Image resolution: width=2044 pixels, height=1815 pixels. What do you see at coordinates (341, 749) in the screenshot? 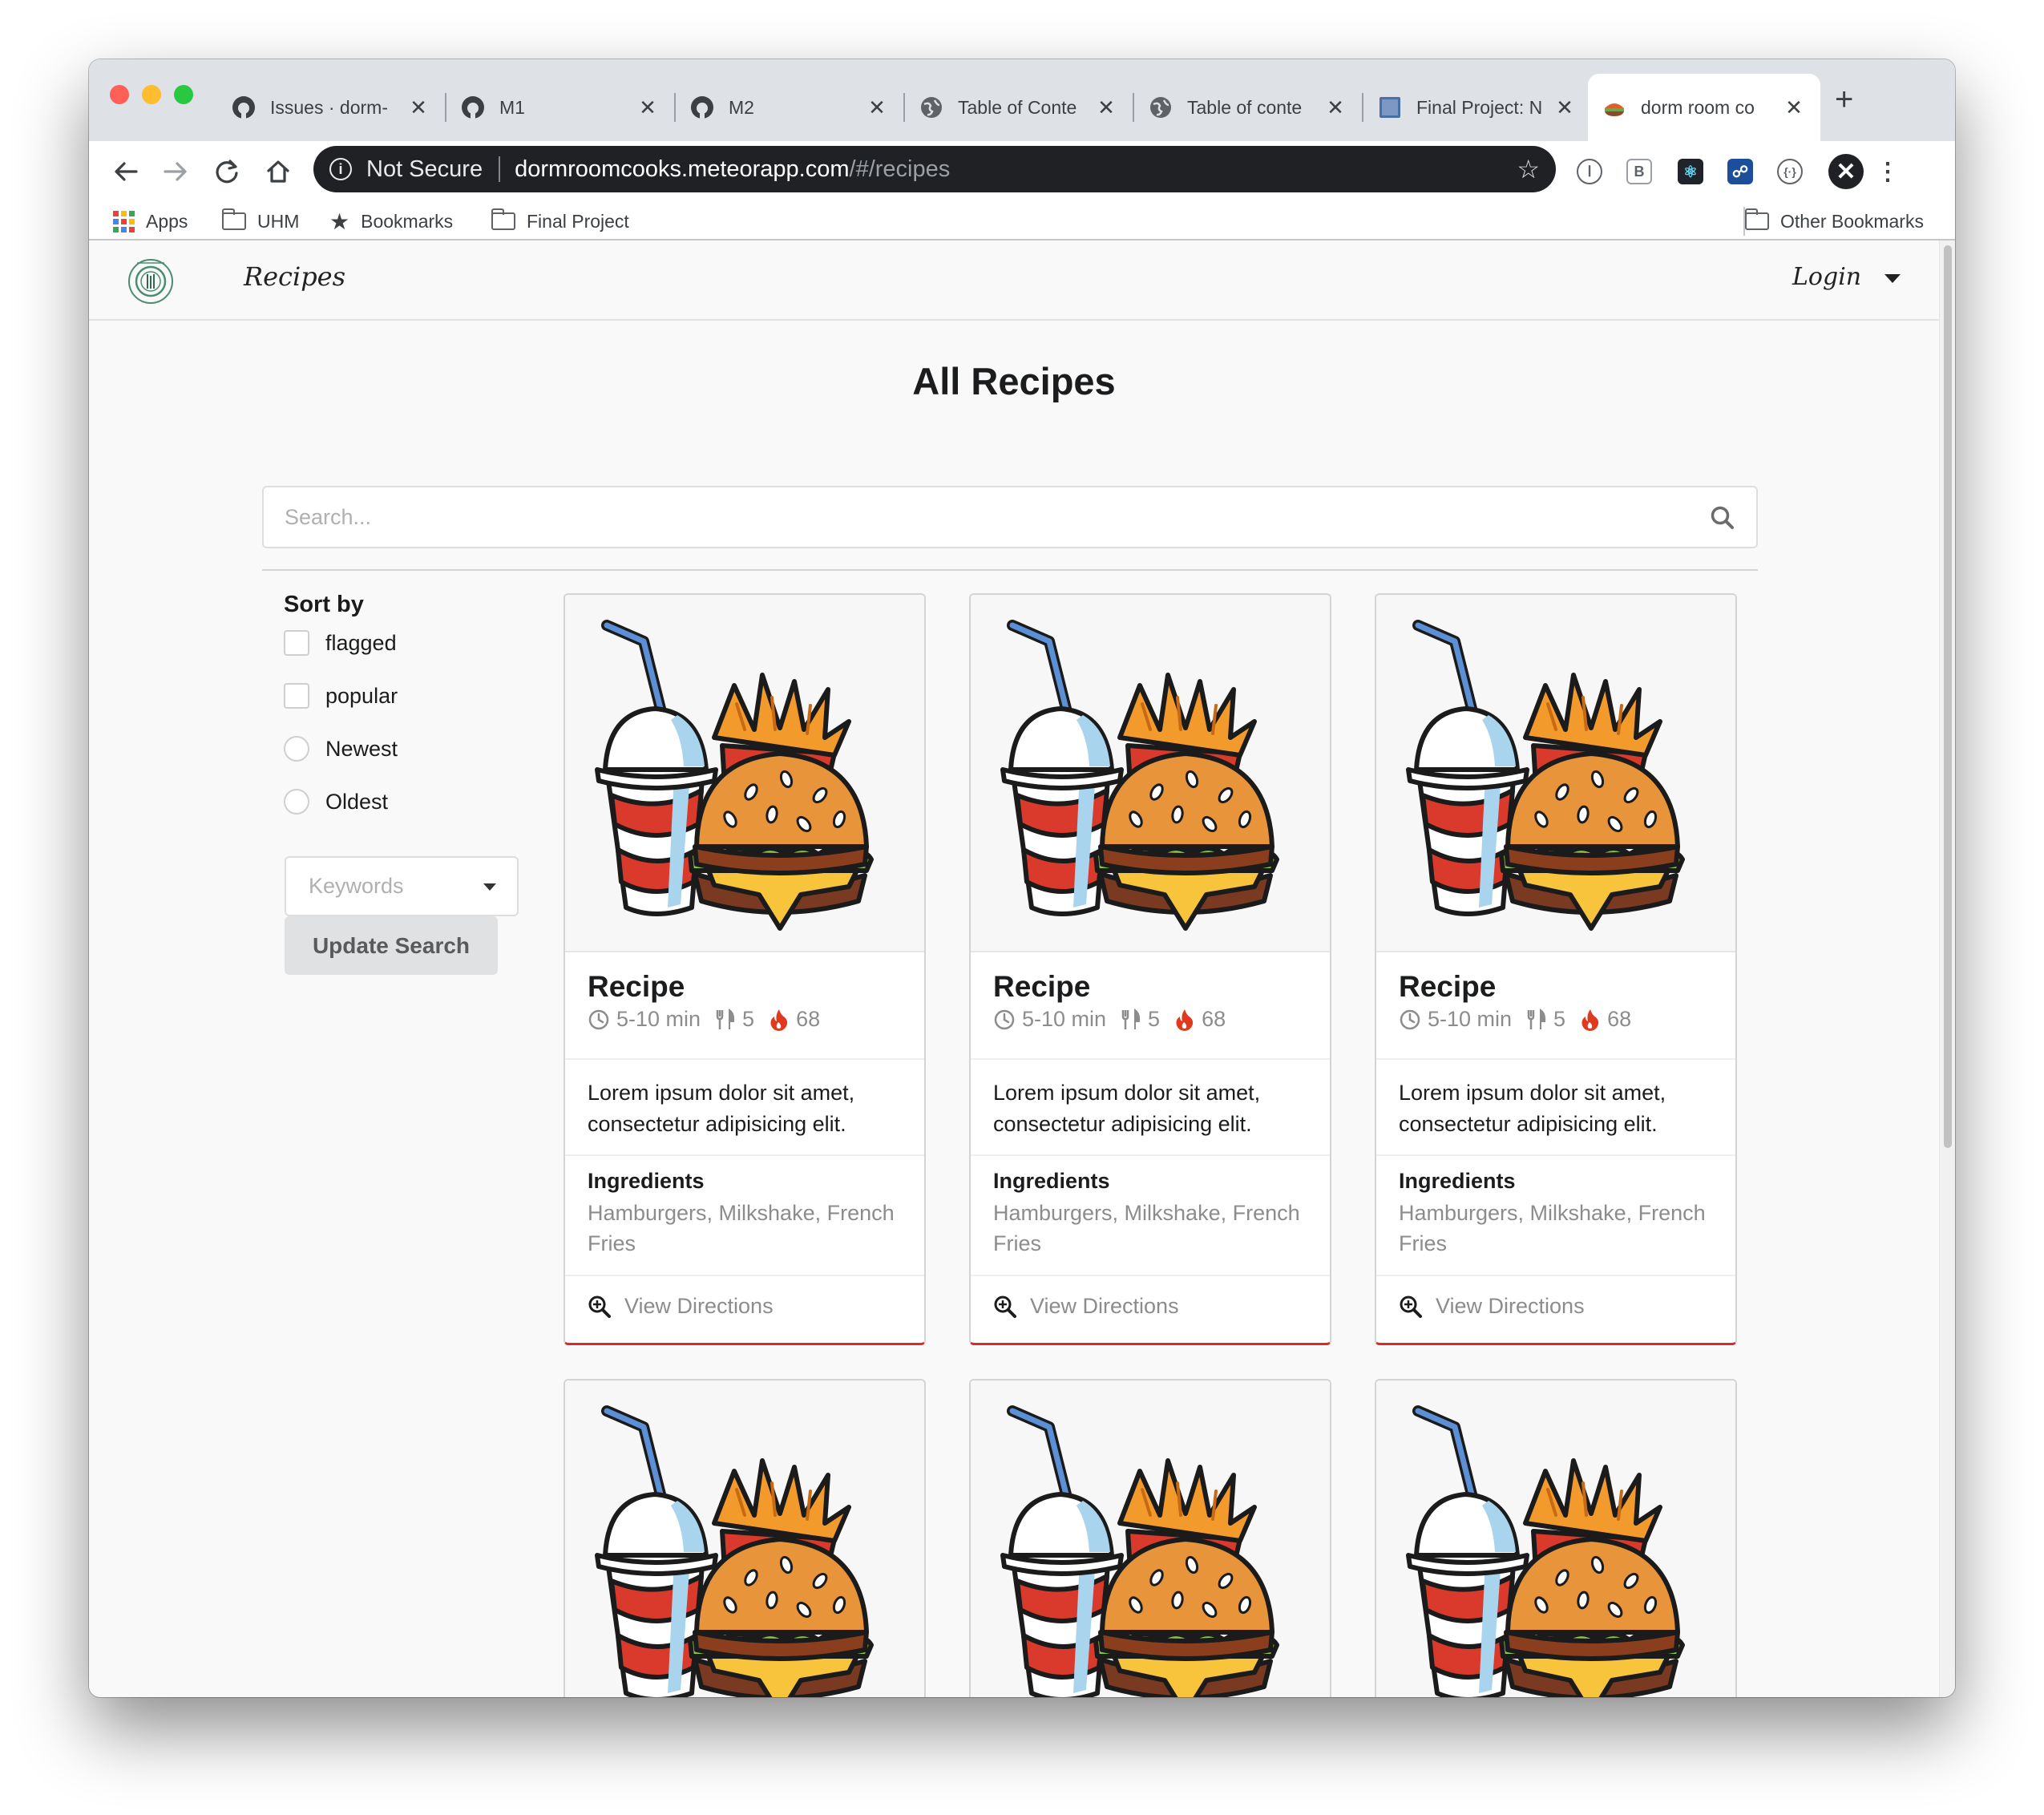
I see `sort-option-newest: Newest` at bounding box center [341, 749].